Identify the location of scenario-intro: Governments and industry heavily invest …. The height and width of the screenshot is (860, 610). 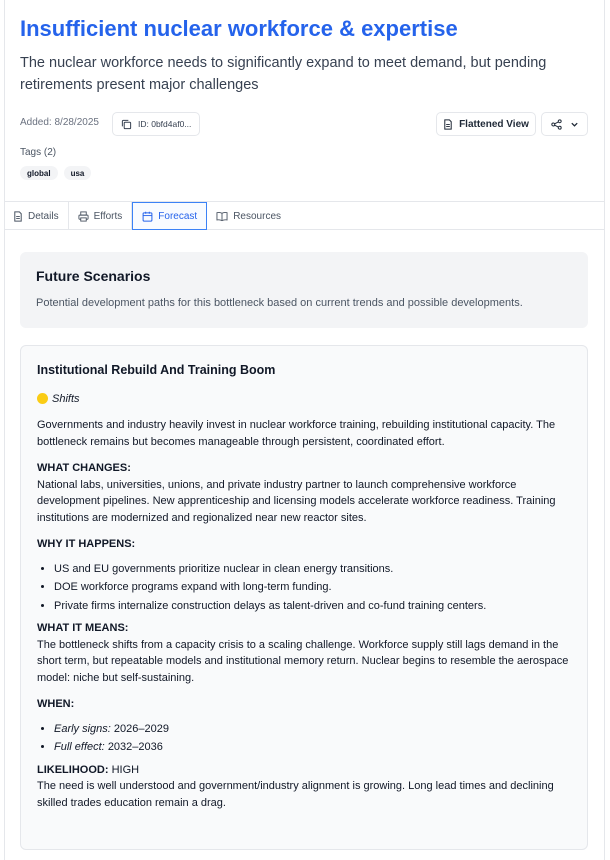
(296, 433).